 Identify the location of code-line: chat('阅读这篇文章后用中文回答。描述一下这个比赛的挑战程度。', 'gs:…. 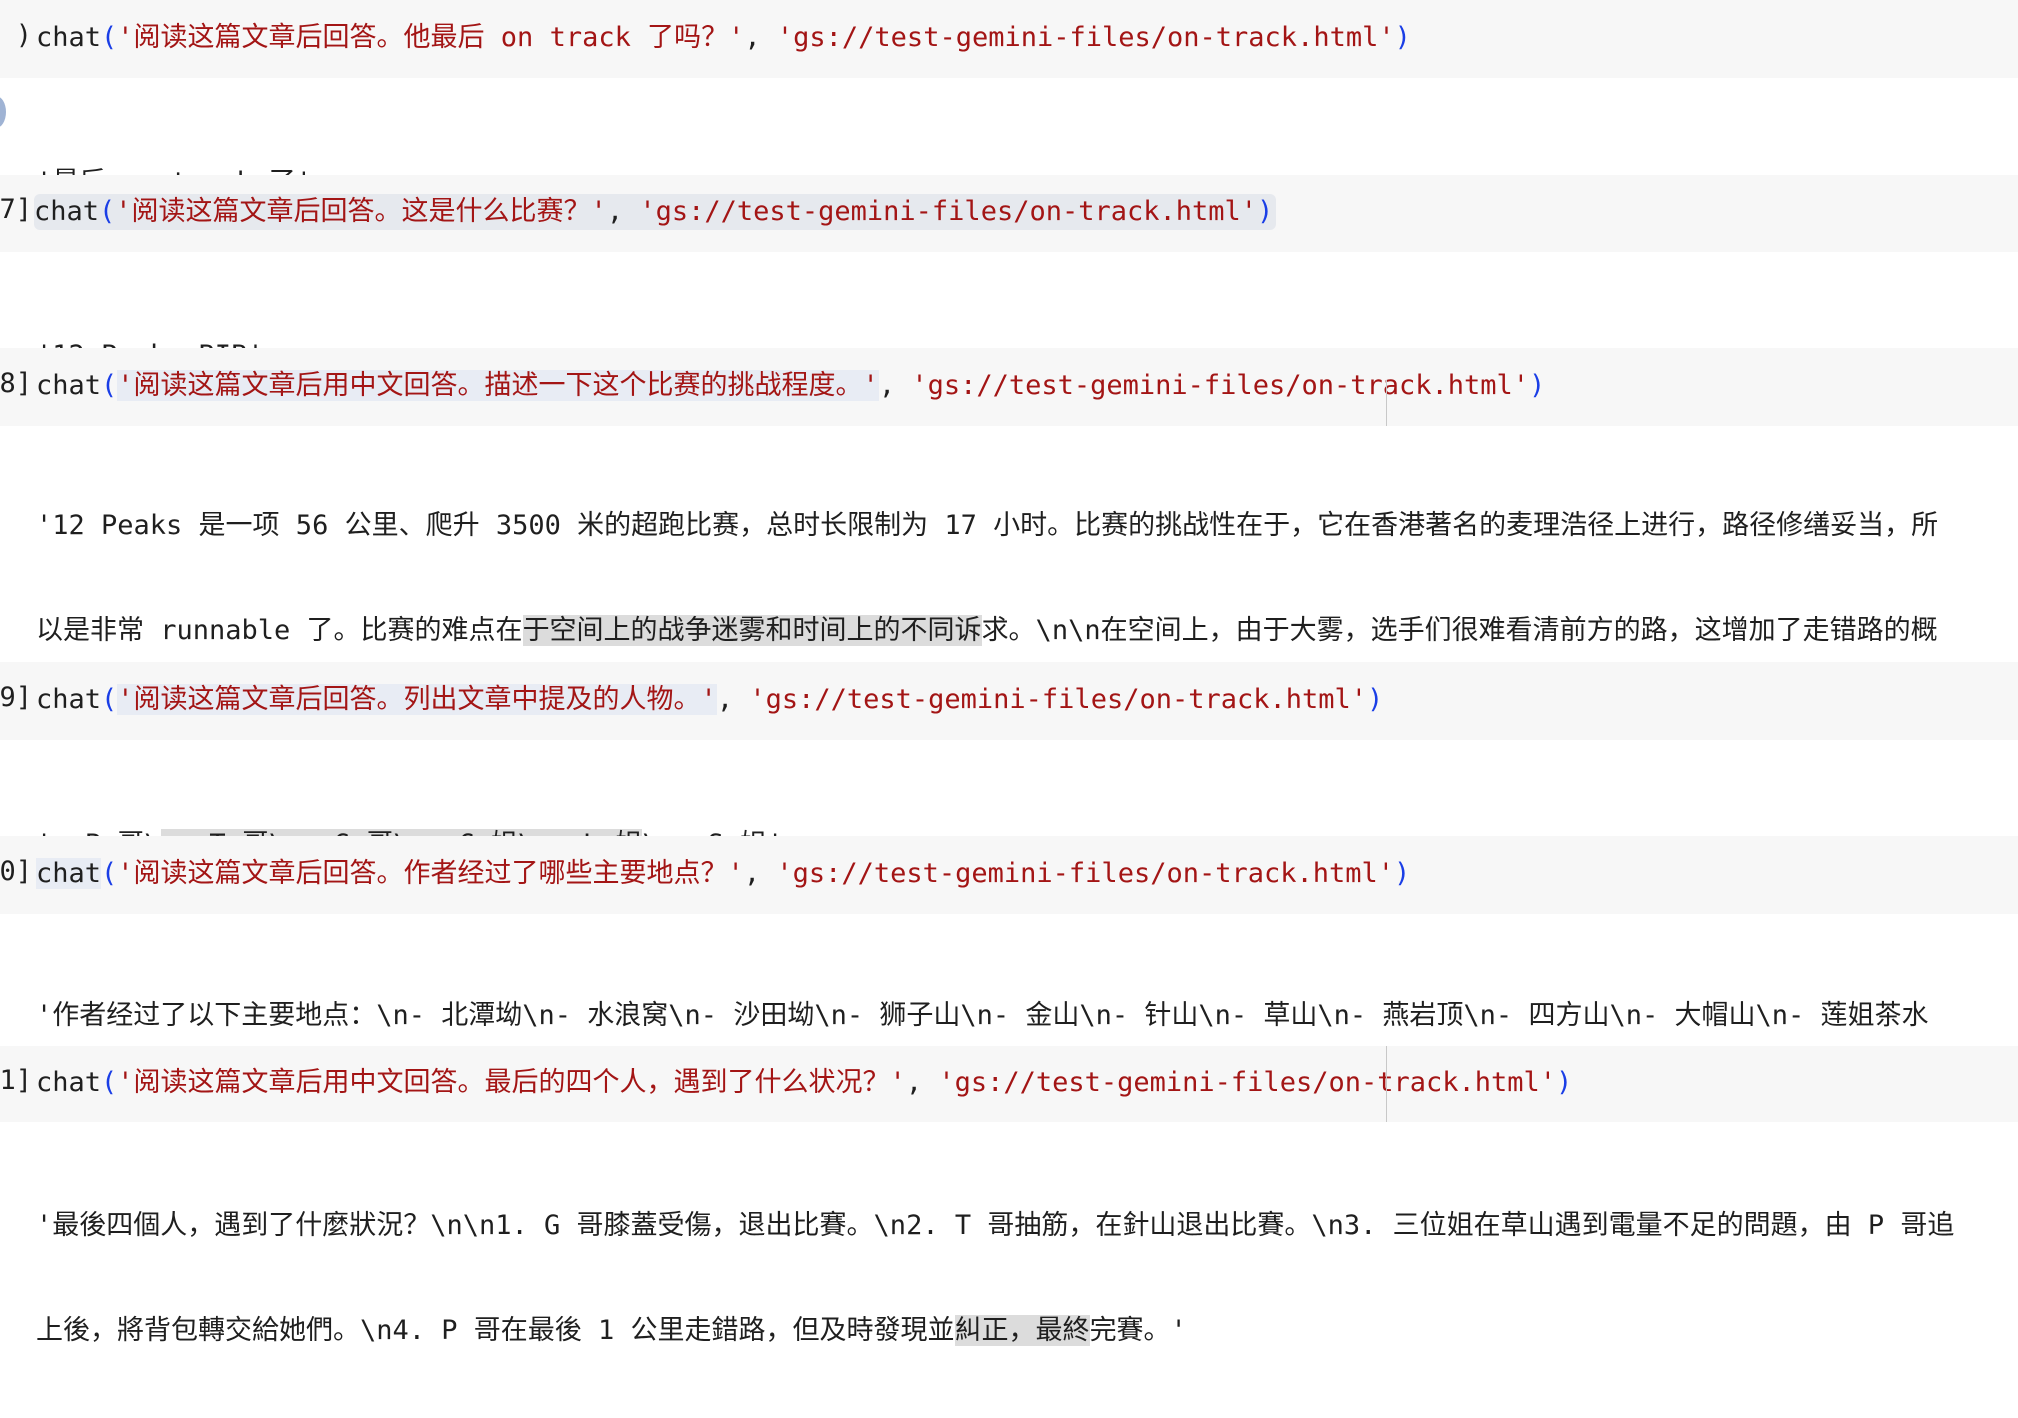
(790, 386).